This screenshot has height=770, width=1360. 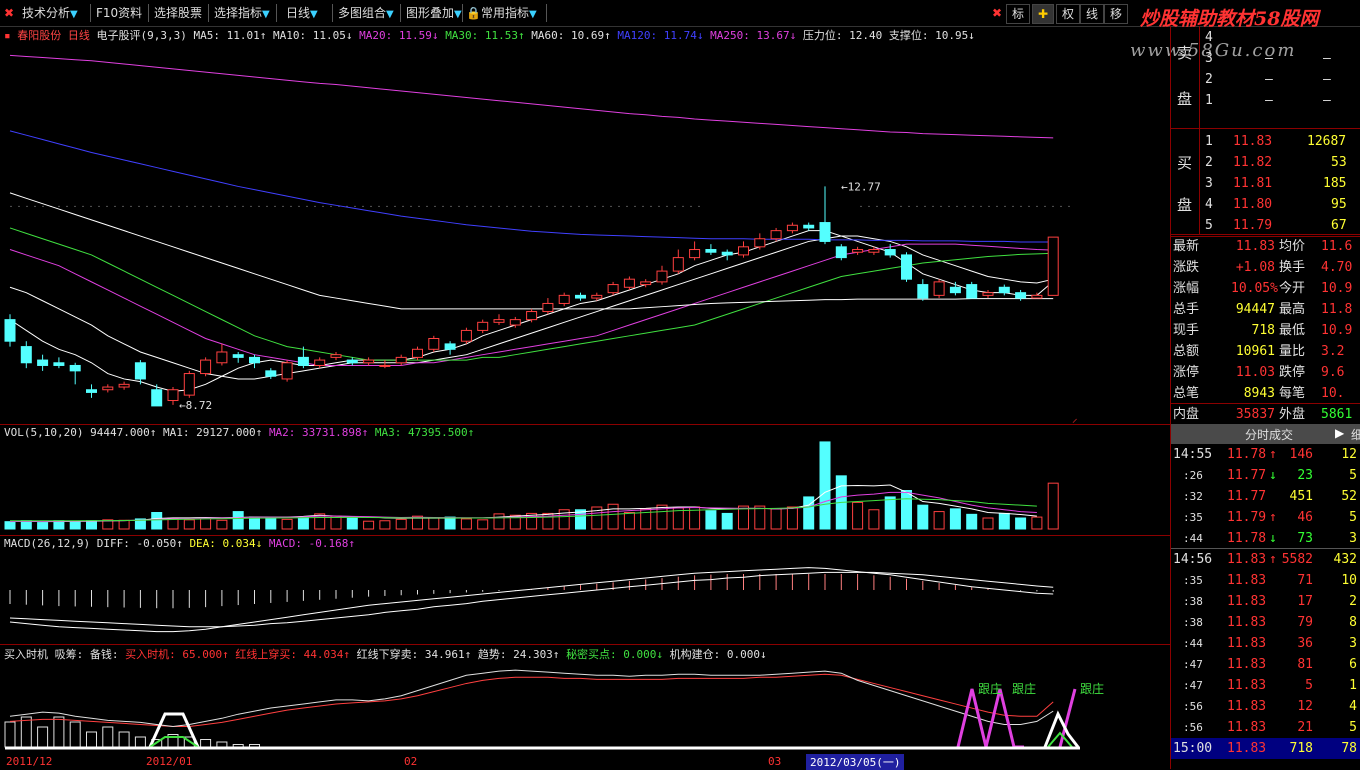 I want to click on stat-row: 涨停 11.03 跌停 9.6, so click(x=1259, y=372).